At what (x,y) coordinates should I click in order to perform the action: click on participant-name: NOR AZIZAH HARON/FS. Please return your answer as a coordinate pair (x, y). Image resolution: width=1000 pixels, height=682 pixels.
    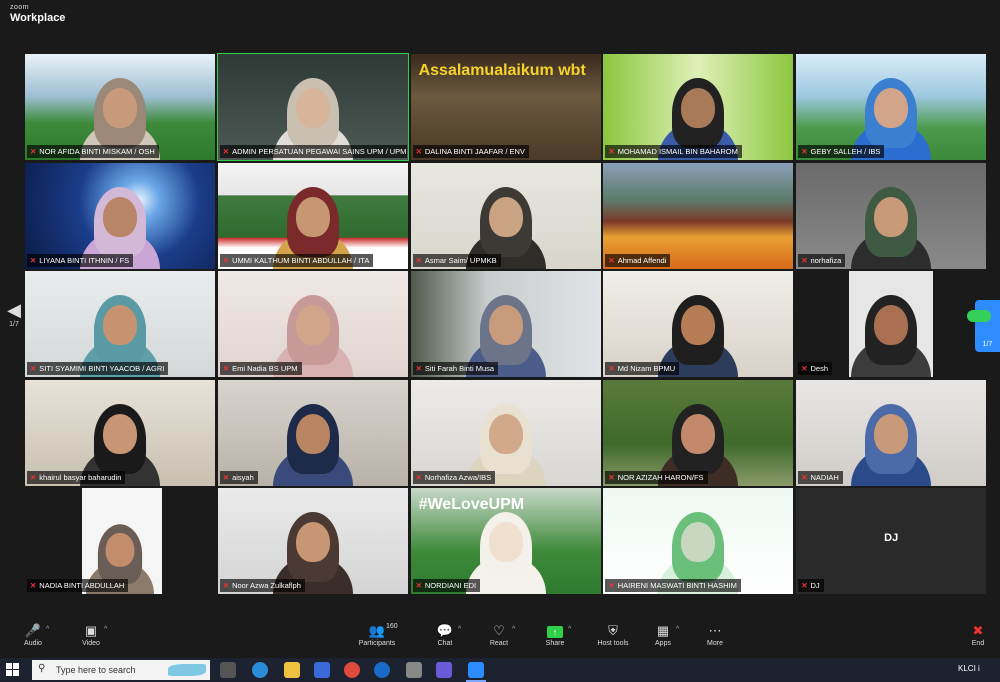
    Looking at the image, I should click on (660, 477).